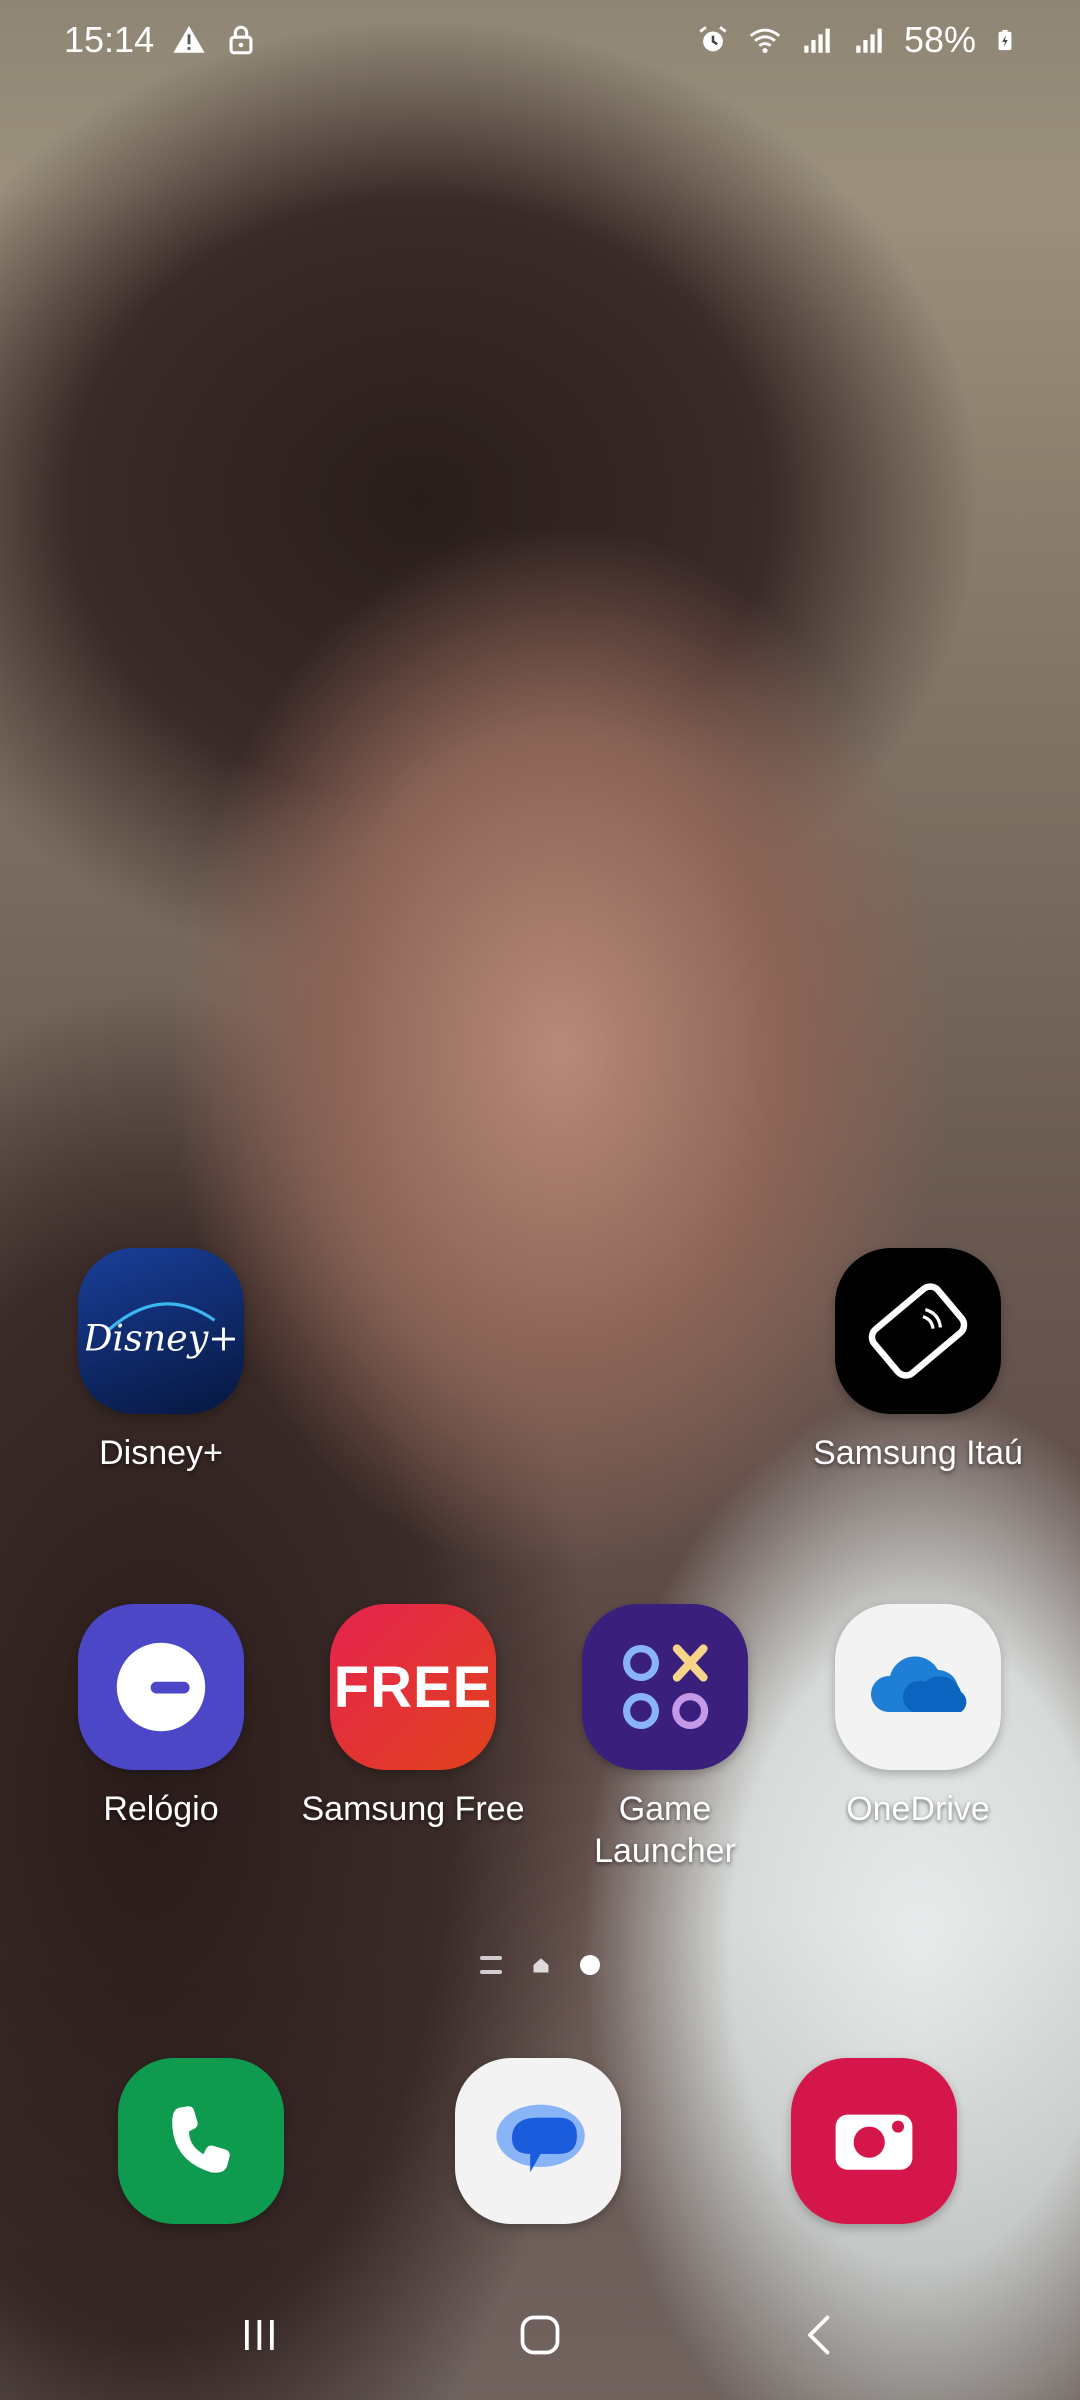 The image size is (1080, 2400). What do you see at coordinates (413, 1809) in the screenshot?
I see `samsung-free-label: Samsung Free` at bounding box center [413, 1809].